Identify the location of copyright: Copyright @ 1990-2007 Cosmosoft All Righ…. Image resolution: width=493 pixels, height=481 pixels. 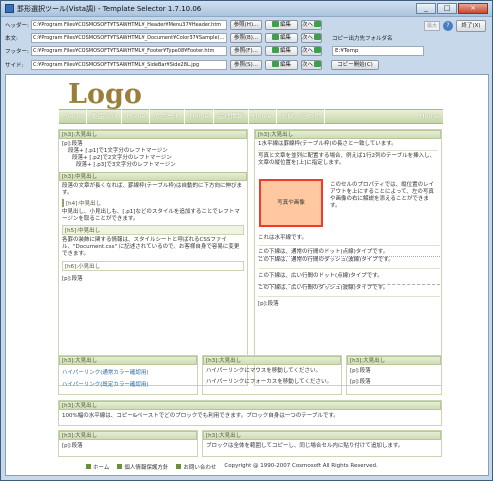
(301, 466).